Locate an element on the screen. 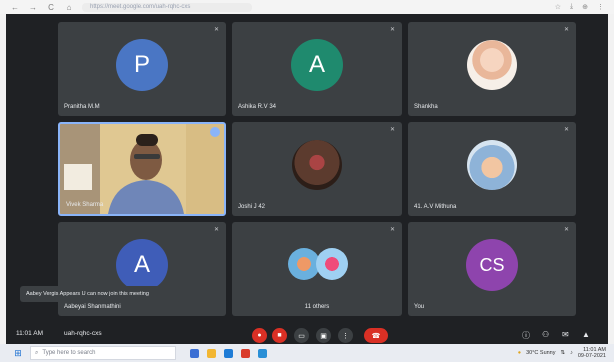 This screenshot has height=362, width=614. chrome-icon is located at coordinates (245, 353).